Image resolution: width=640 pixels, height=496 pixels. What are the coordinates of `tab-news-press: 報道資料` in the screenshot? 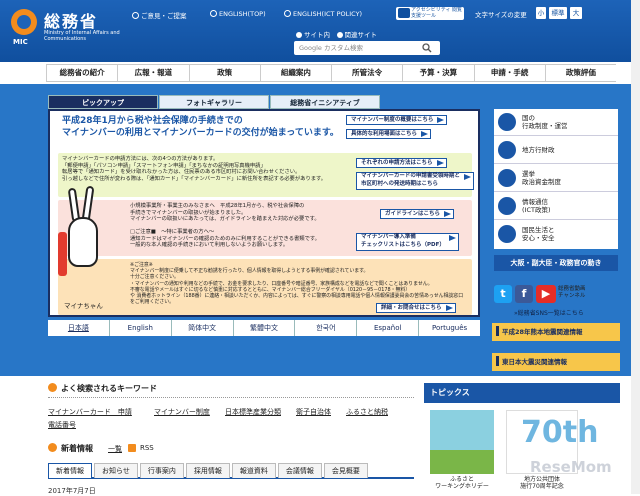 It's located at (253, 470).